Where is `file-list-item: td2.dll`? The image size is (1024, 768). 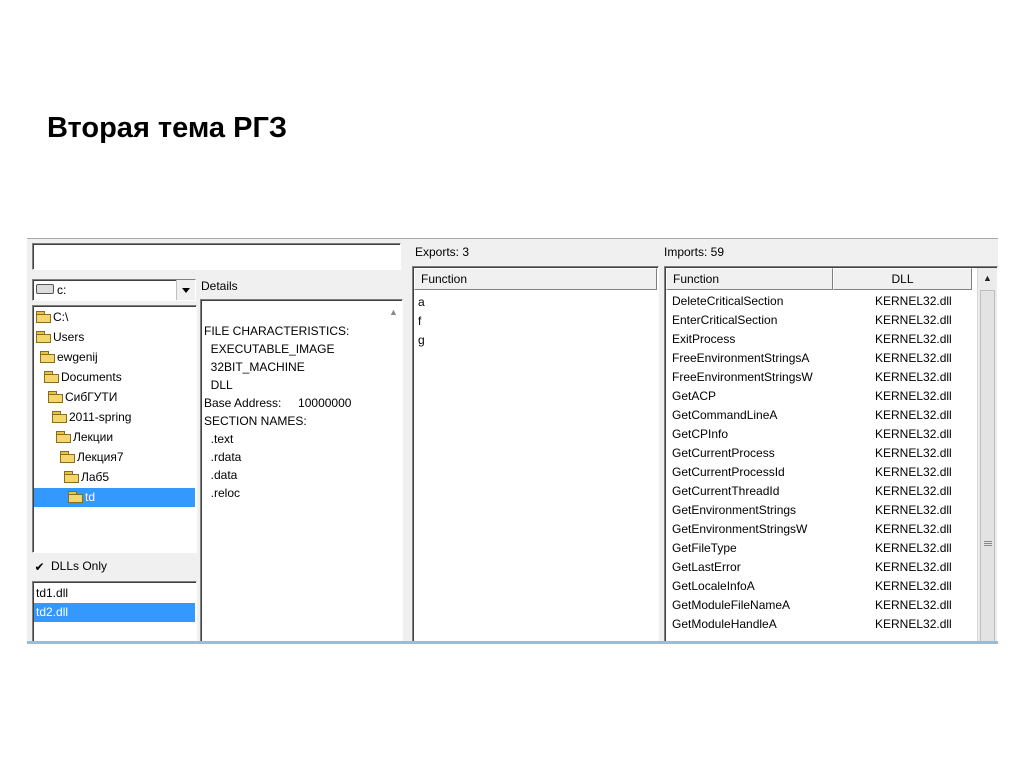 file-list-item: td2.dll is located at coordinates (114, 612).